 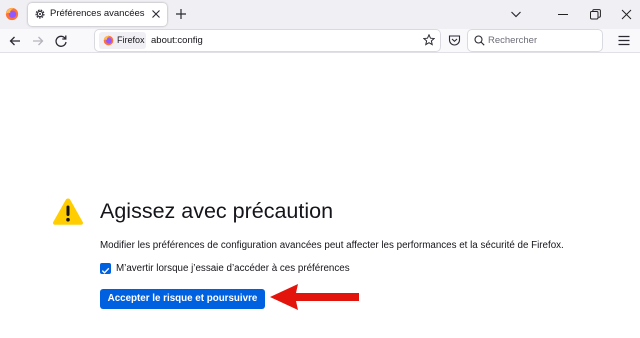 I want to click on warning-icon, so click(x=68, y=211).